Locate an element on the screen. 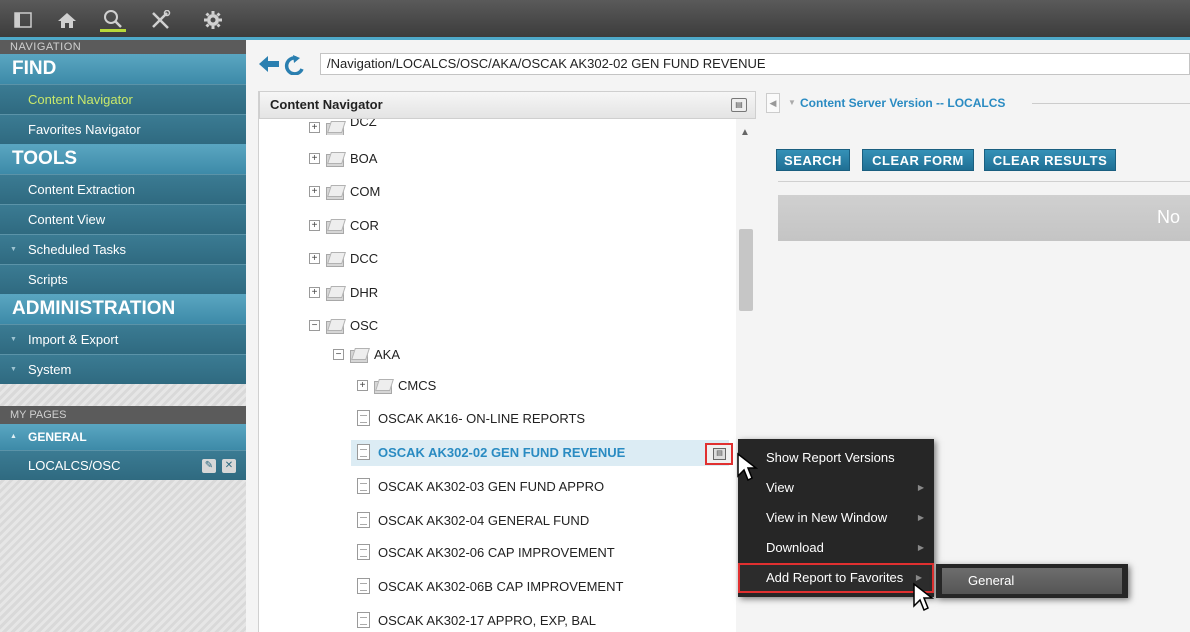 The image size is (1190, 632). my-pages-group-general: GENERAL is located at coordinates (123, 437).